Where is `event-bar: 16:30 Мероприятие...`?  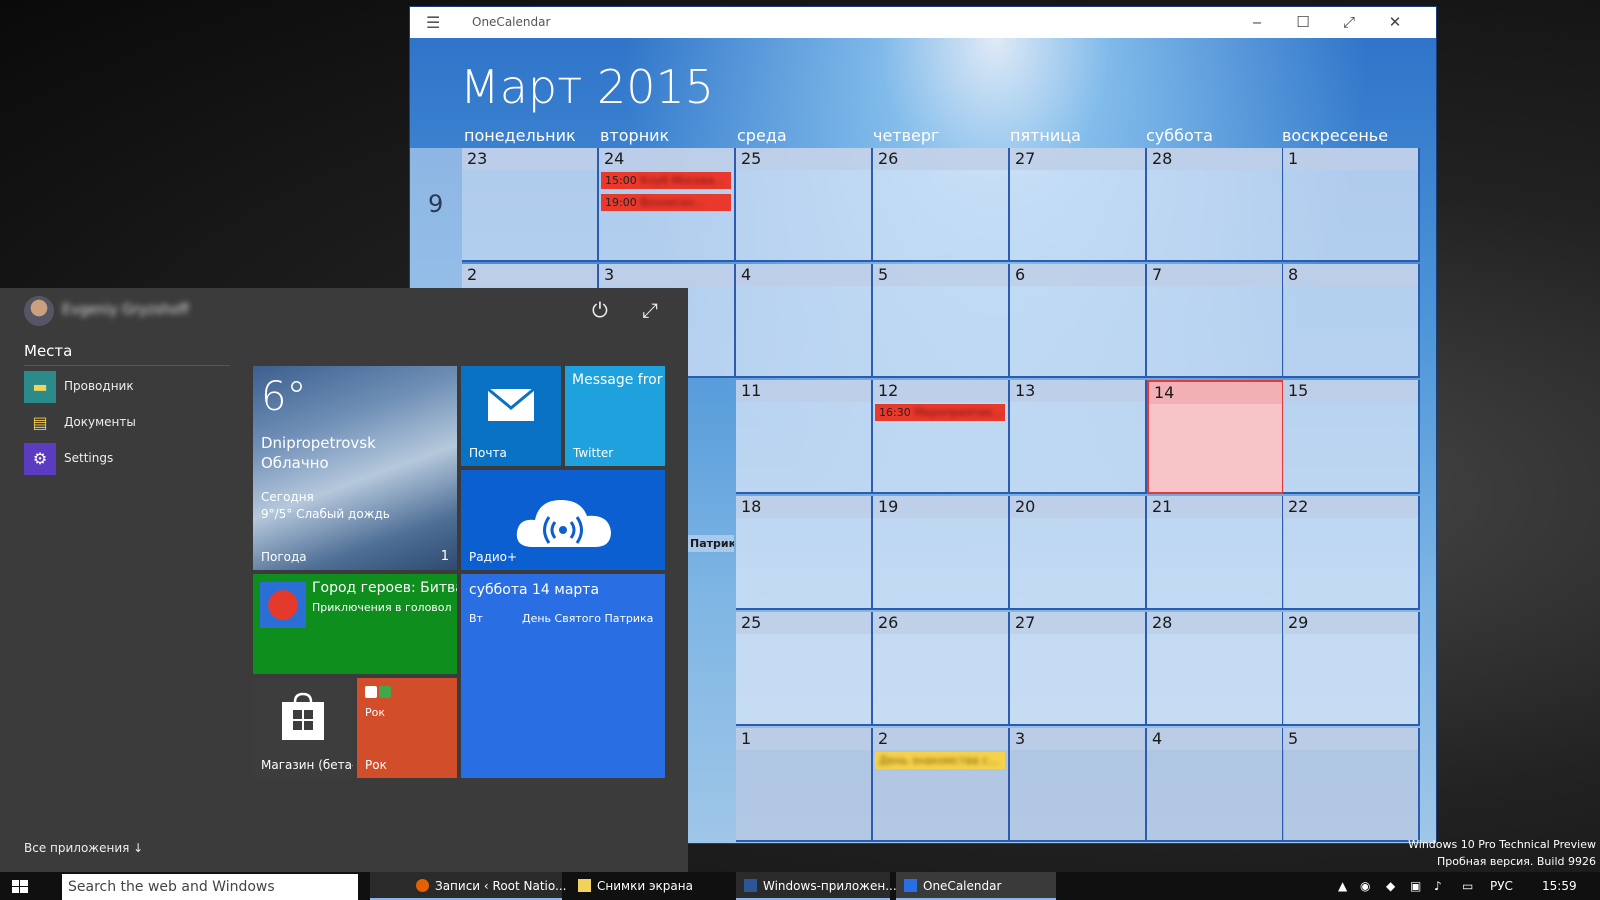
event-bar: 16:30 Мероприятие... is located at coordinates (940, 412).